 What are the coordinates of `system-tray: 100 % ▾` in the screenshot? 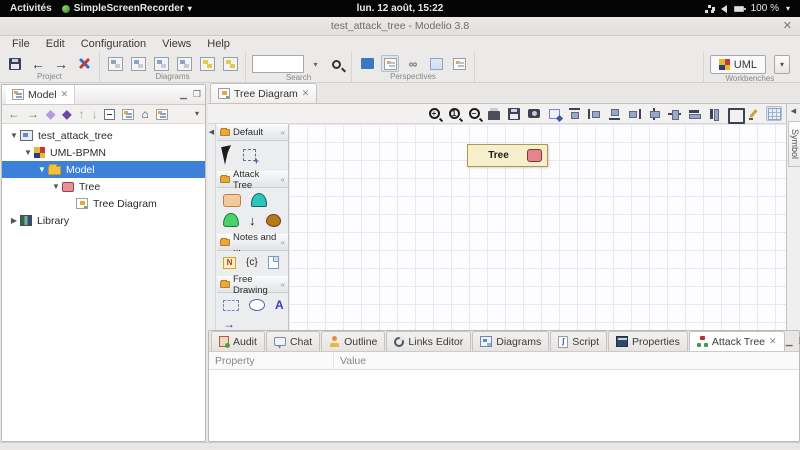 It's located at (752, 8).